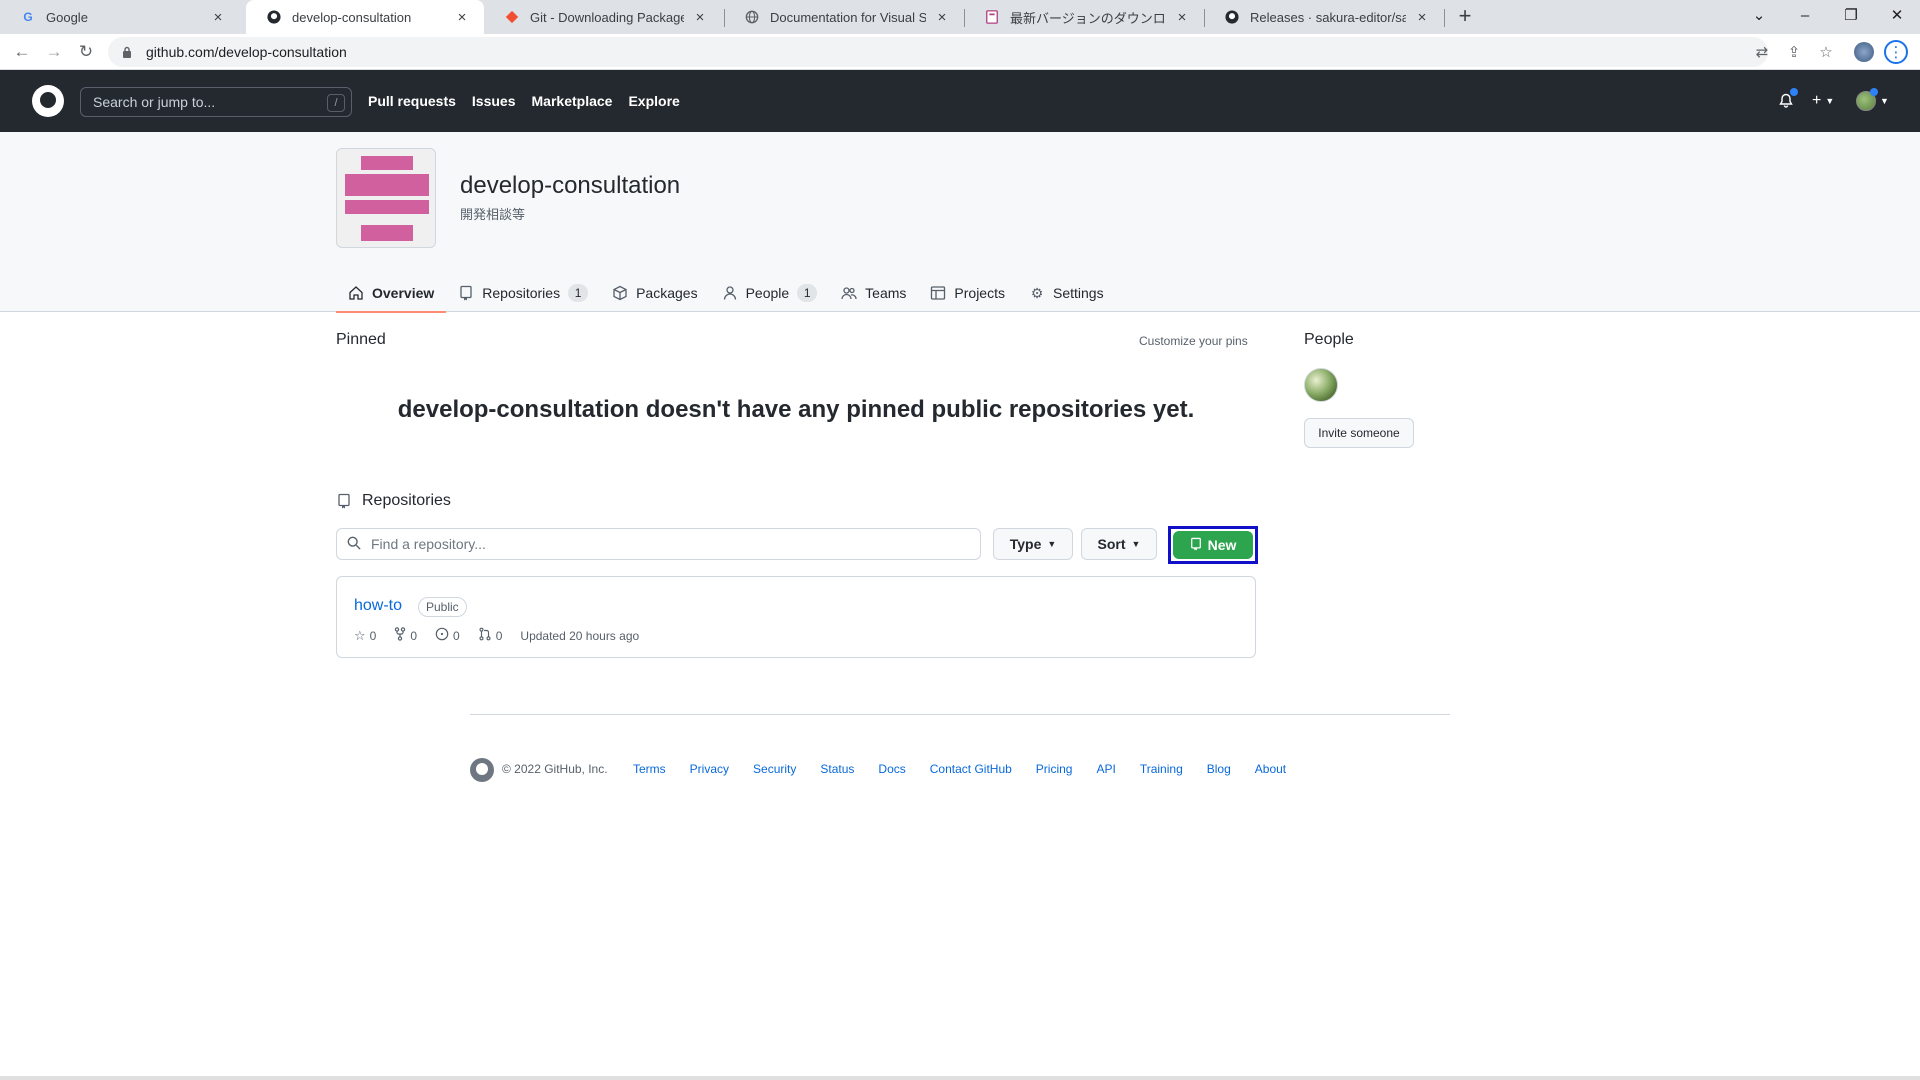  I want to click on tab-label: Teams, so click(886, 293).